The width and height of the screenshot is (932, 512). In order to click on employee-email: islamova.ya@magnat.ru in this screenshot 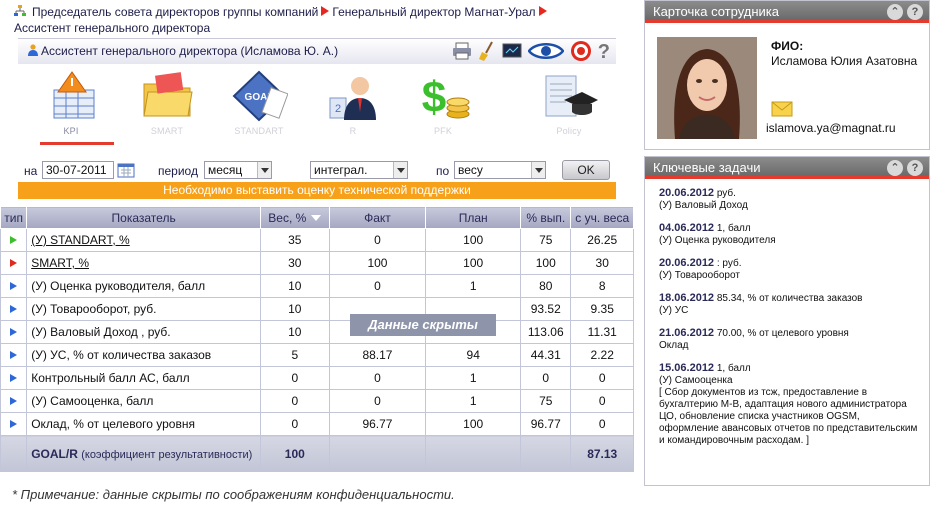, I will do `click(831, 128)`.